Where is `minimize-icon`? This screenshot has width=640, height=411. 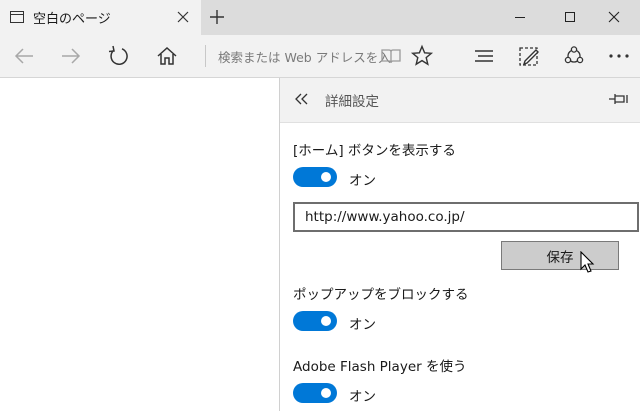 minimize-icon is located at coordinates (520, 17).